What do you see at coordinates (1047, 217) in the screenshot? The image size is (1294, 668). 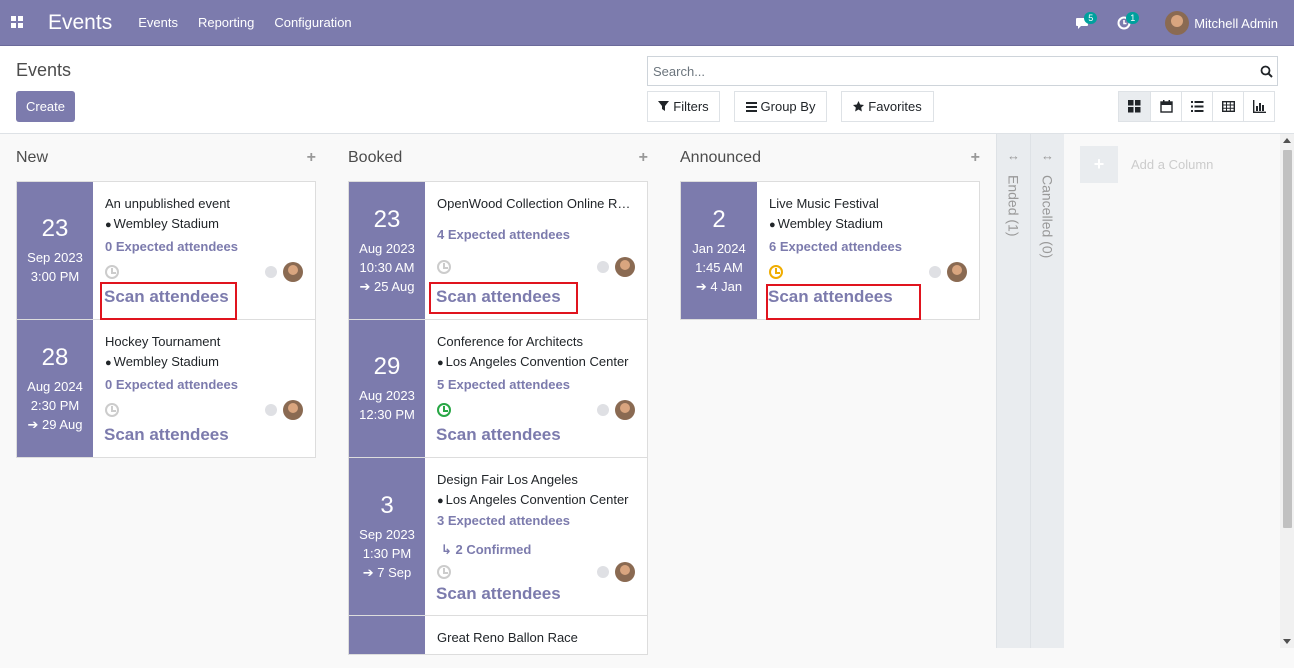 I see `folded-column-title: Cancelled (0)` at bounding box center [1047, 217].